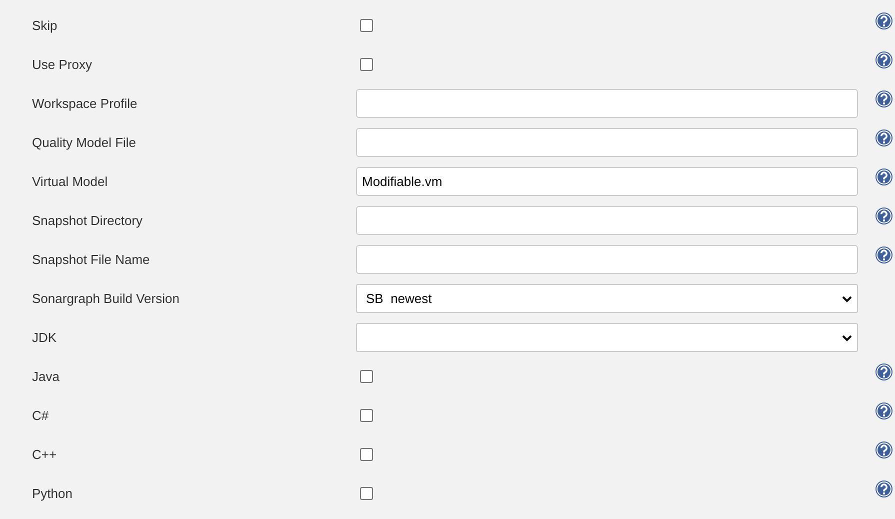  What do you see at coordinates (85, 142) in the screenshot?
I see `field-label: Quality Model File` at bounding box center [85, 142].